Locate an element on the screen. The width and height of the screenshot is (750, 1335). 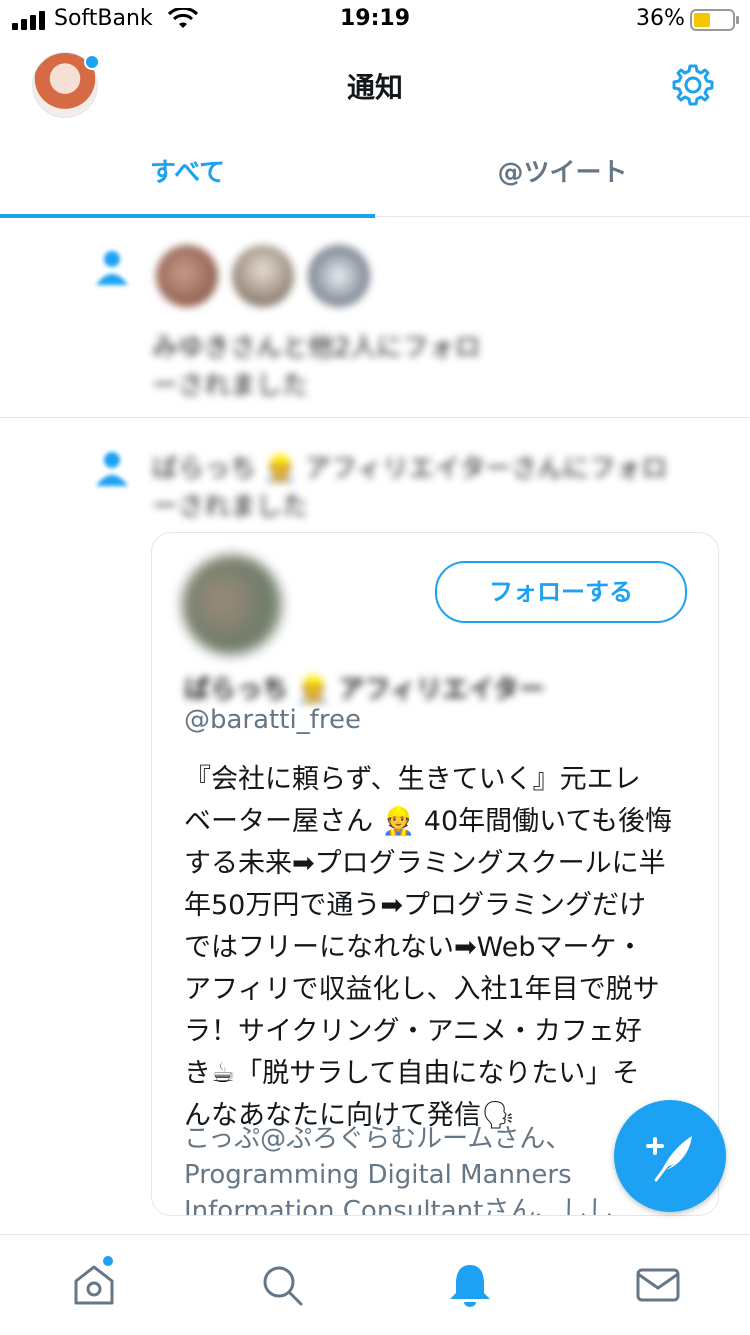
battery-icon is located at coordinates (714, 20).